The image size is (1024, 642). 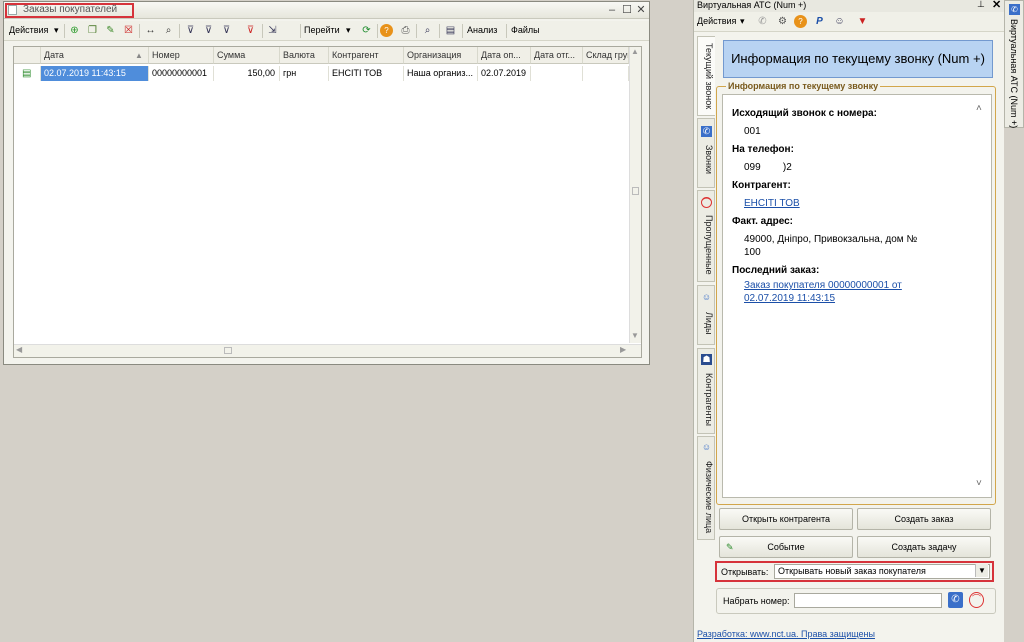 What do you see at coordinates (366, 55) in the screenshot?
I see `table-header: Контрагент` at bounding box center [366, 55].